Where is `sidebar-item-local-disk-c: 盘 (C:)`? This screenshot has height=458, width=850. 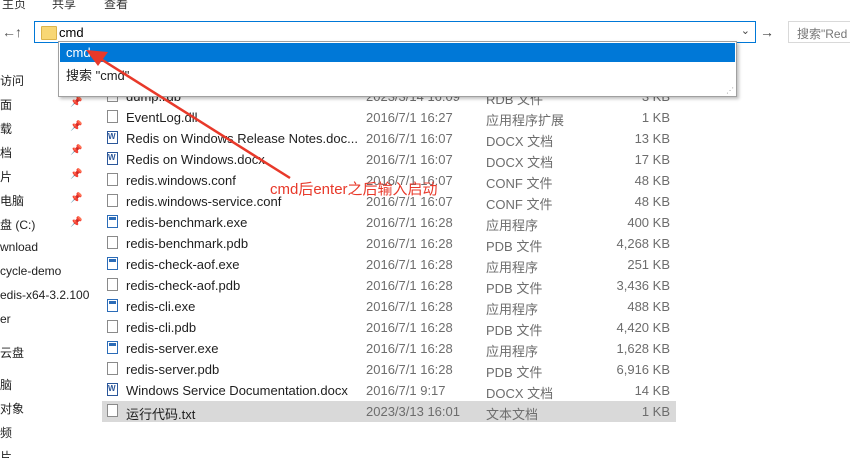
sidebar-item-local-disk-c: 盘 (C:) is located at coordinates (17, 224).